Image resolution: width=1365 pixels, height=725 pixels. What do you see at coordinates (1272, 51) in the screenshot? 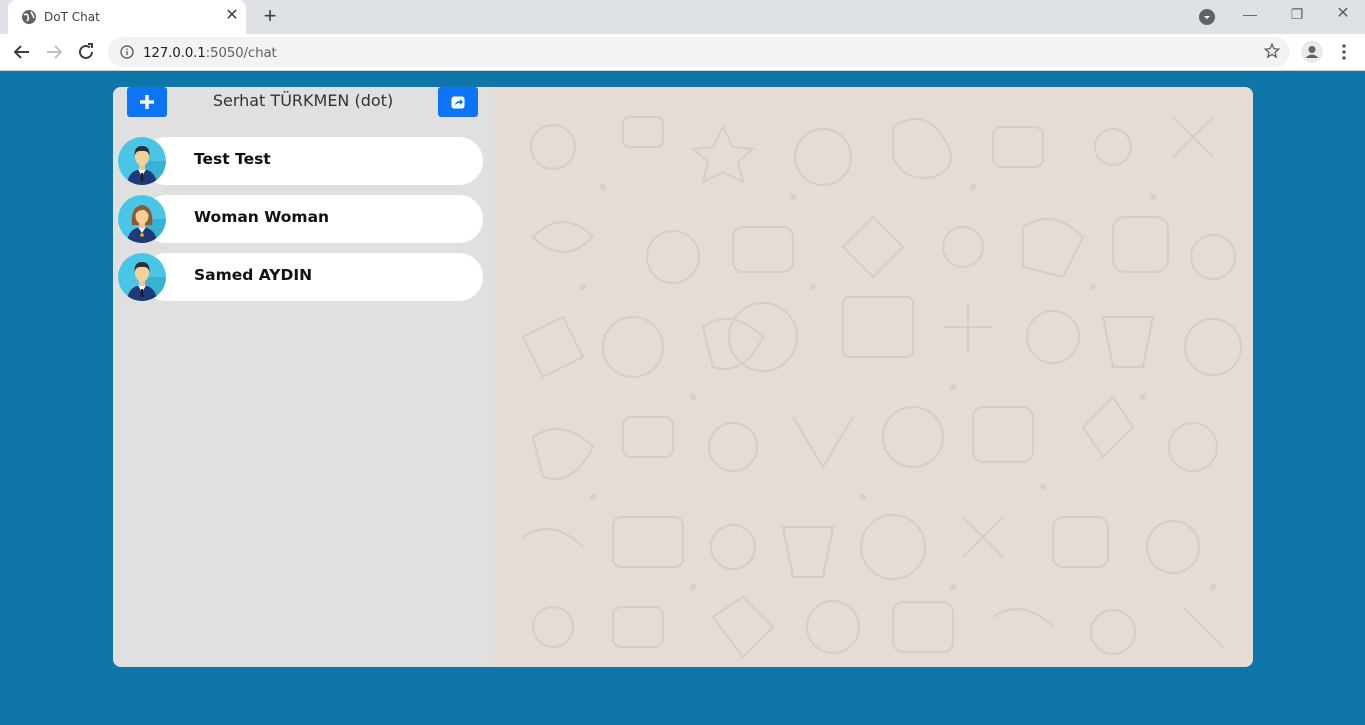
I see `bookmark-star-icon` at bounding box center [1272, 51].